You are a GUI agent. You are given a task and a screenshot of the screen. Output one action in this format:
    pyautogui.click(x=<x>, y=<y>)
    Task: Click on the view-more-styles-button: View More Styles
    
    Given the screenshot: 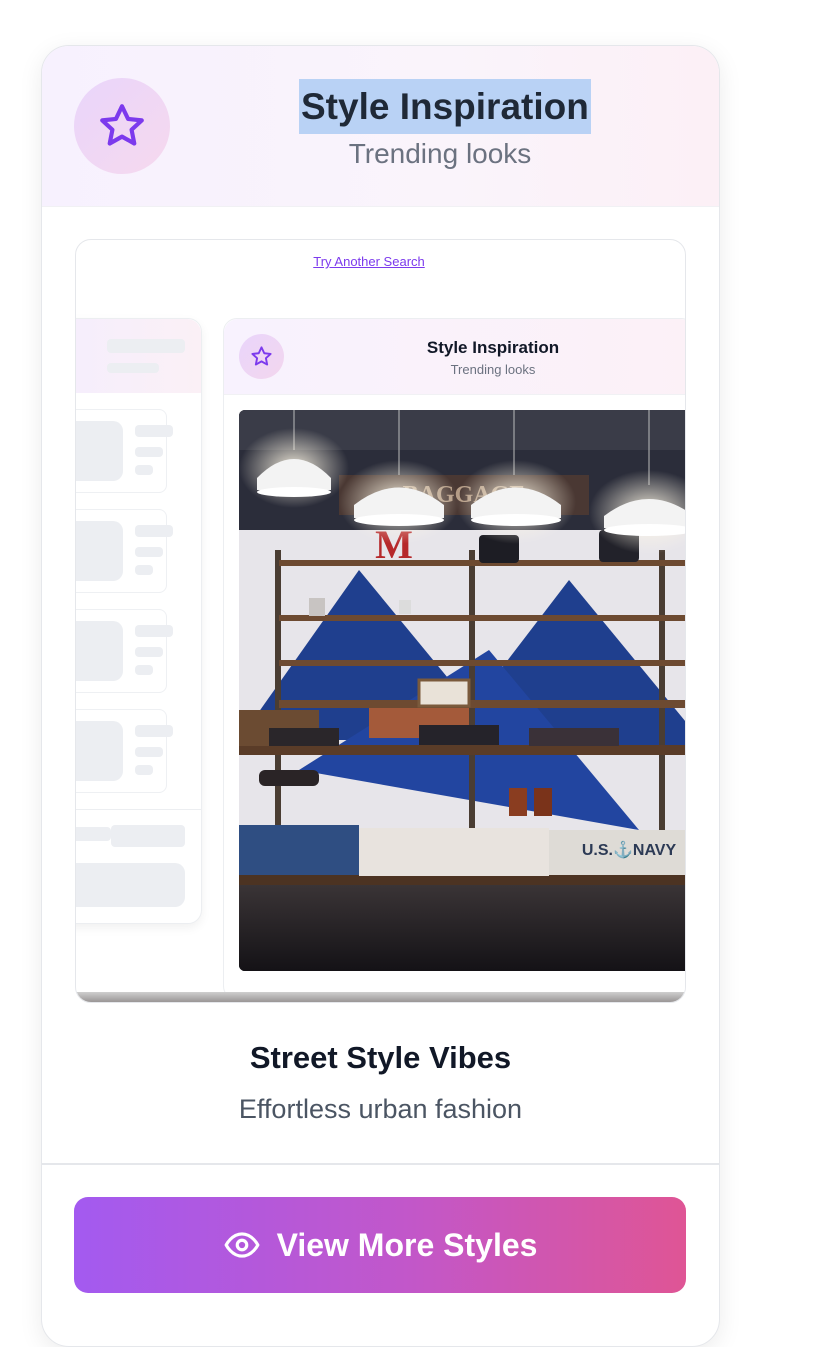 What is the action you would take?
    pyautogui.click(x=380, y=1245)
    